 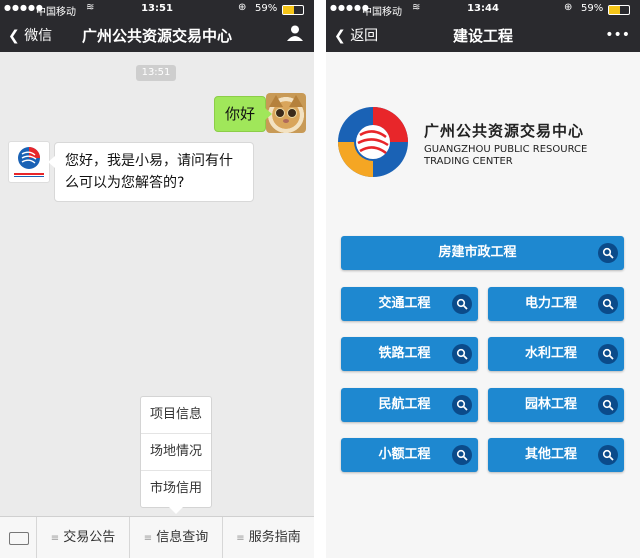 I want to click on bot-message-bubble: 您好，我是小易，请问有什么可以为您解答的?, so click(x=151, y=172).